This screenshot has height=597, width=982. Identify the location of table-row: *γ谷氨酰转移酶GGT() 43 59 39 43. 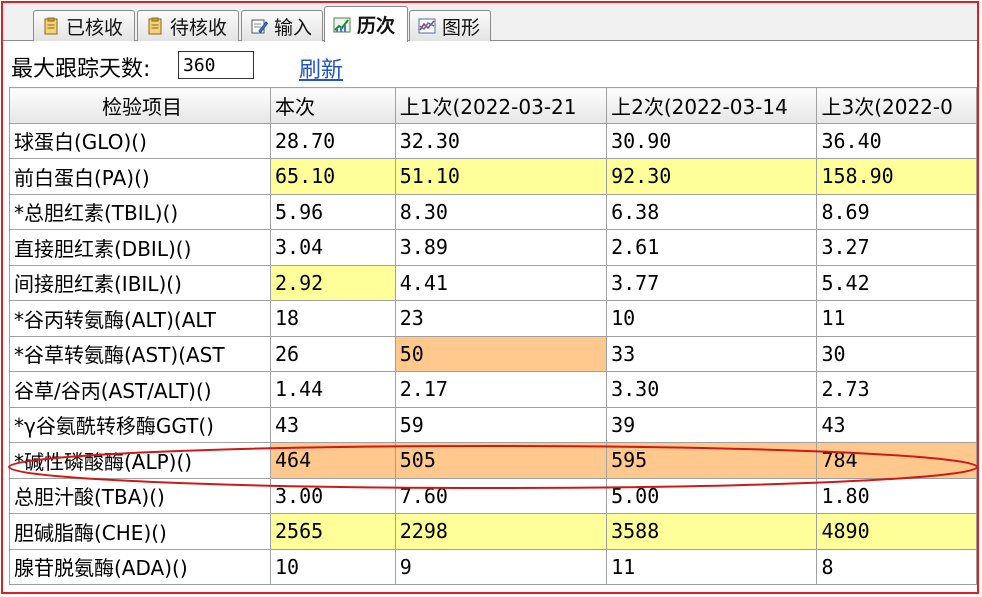
(492, 424).